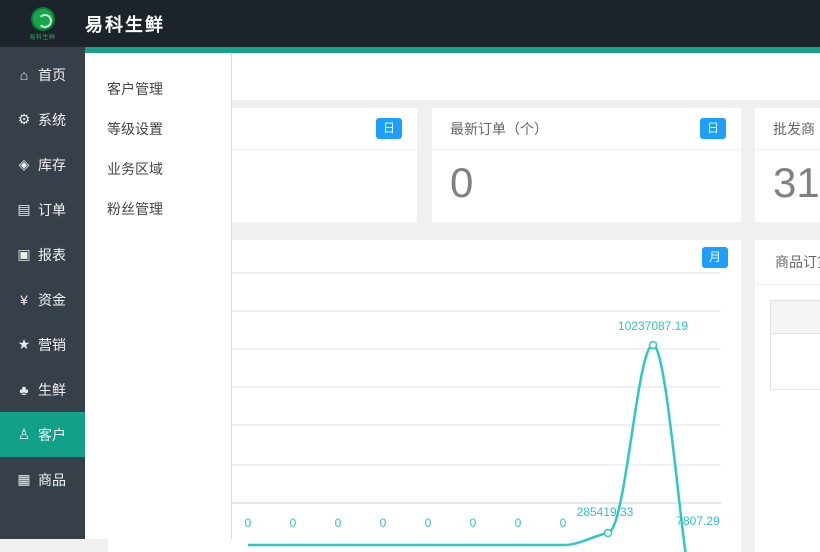  I want to click on sidebar-item-customers: ♙ 客户, so click(42, 434).